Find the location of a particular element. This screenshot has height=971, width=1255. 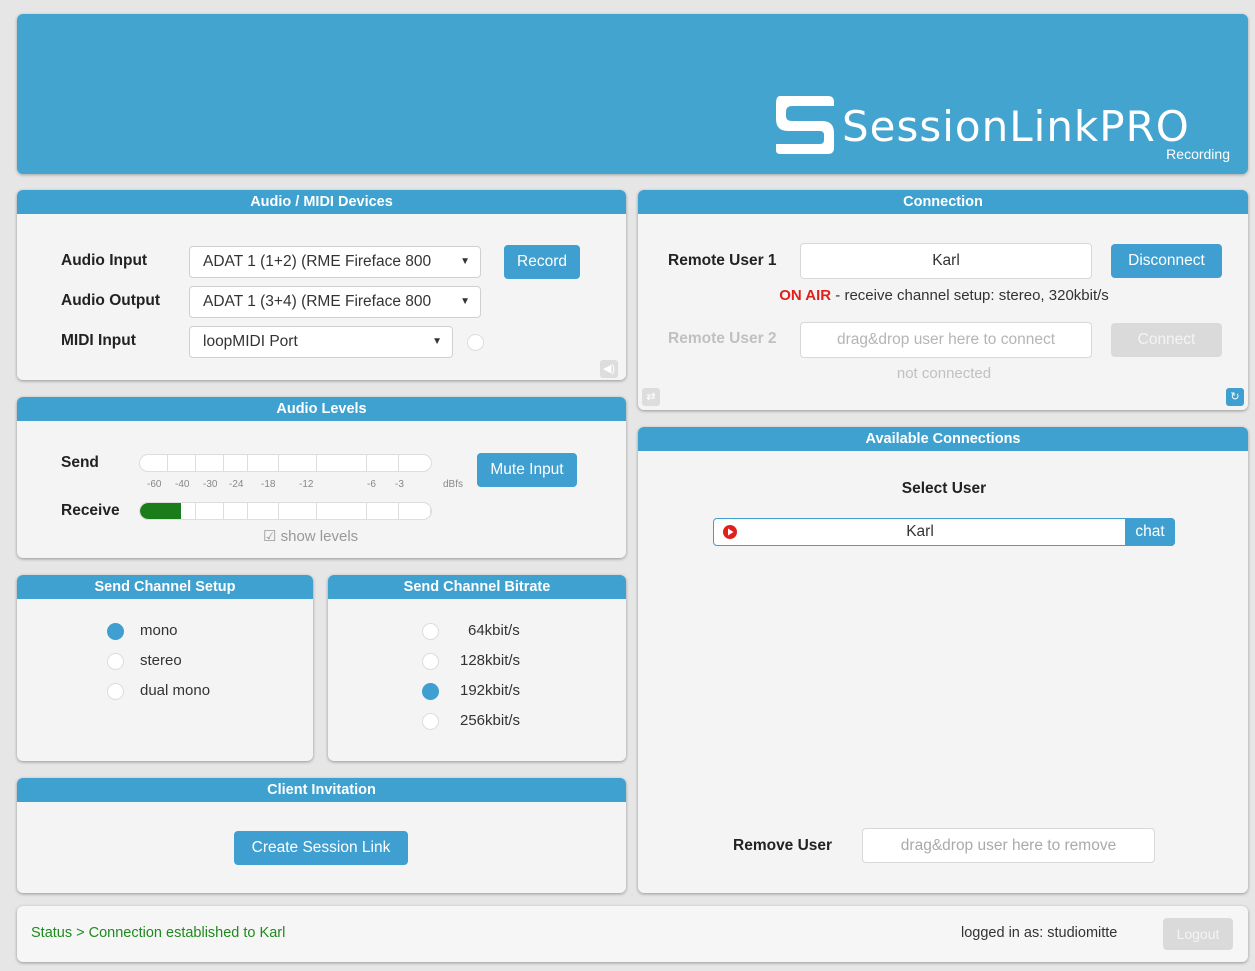

remote-user-2-label: Remote User 2 is located at coordinates (722, 338).